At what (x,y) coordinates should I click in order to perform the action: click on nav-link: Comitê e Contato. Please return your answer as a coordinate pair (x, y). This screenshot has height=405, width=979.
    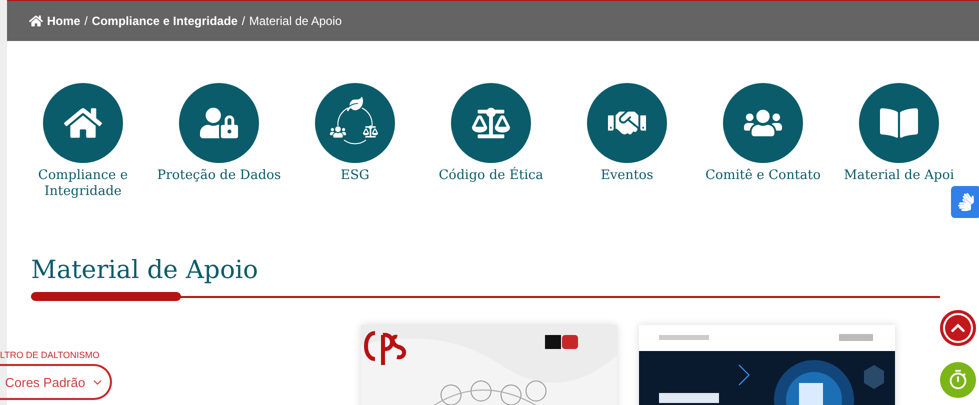
    Looking at the image, I should click on (763, 176).